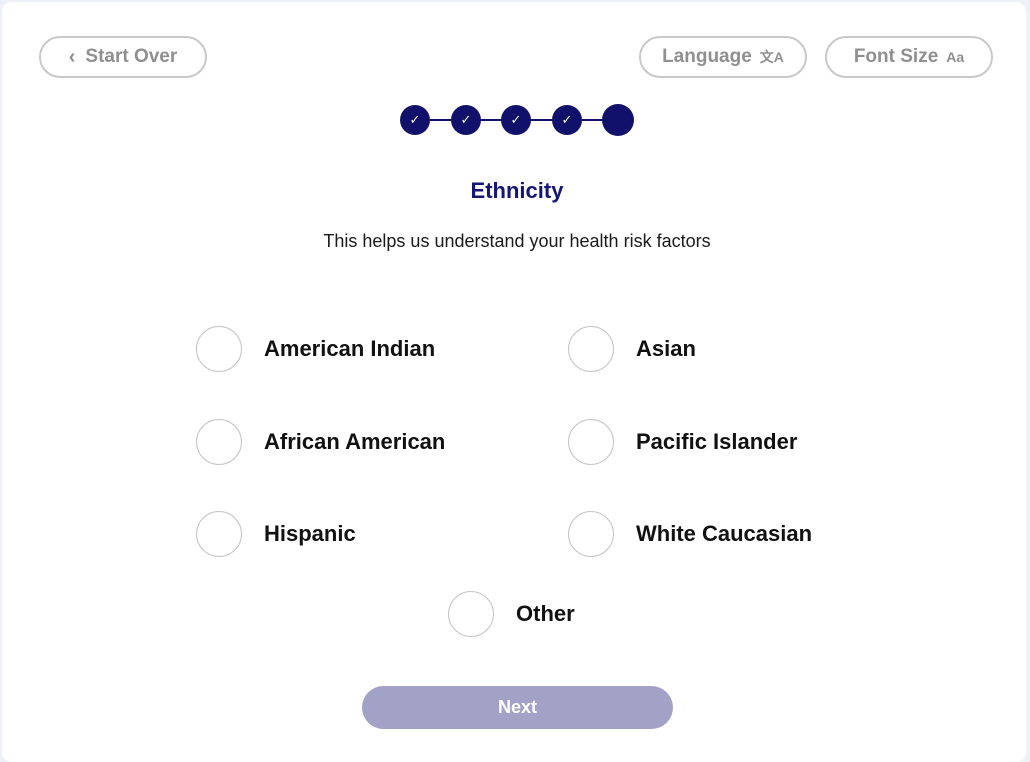 This screenshot has height=762, width=1030. What do you see at coordinates (511, 614) in the screenshot?
I see `option-other: Other` at bounding box center [511, 614].